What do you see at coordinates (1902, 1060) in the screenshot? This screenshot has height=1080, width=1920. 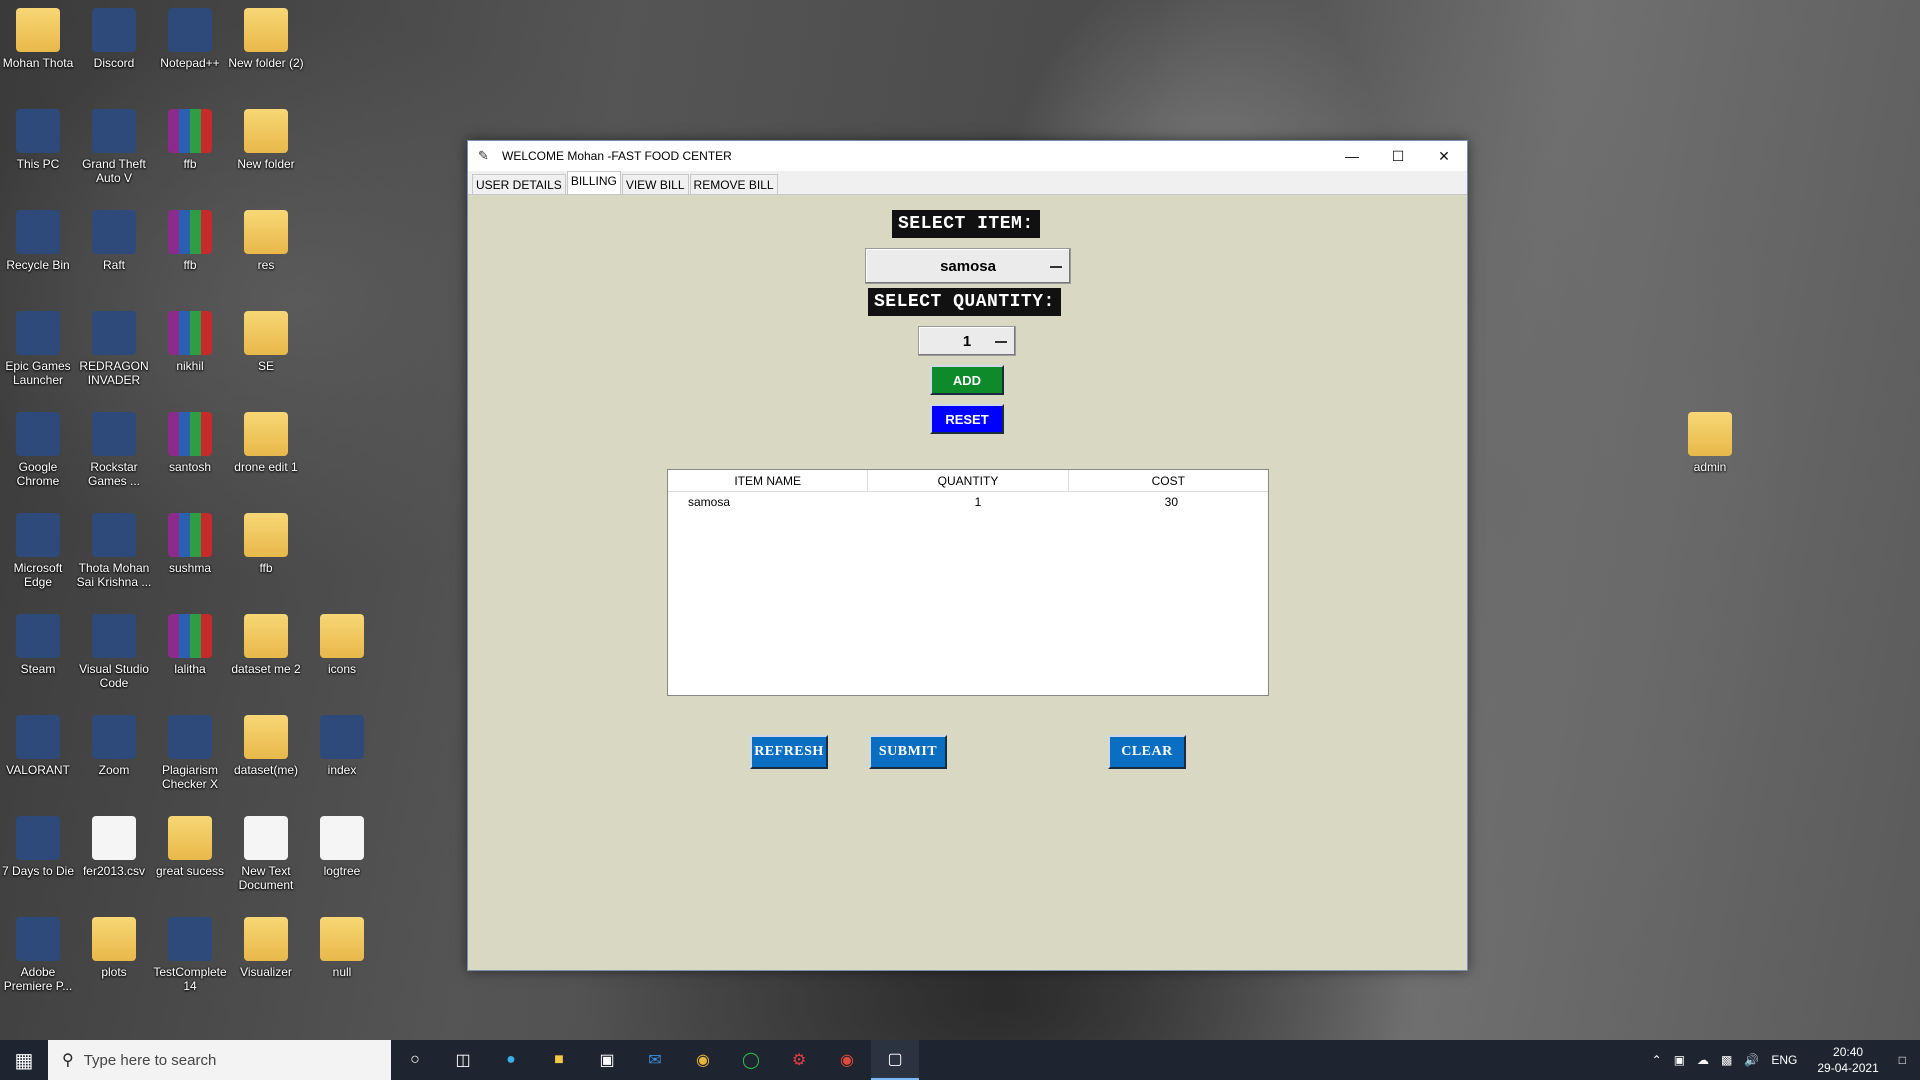 I see `notification-icon: □` at bounding box center [1902, 1060].